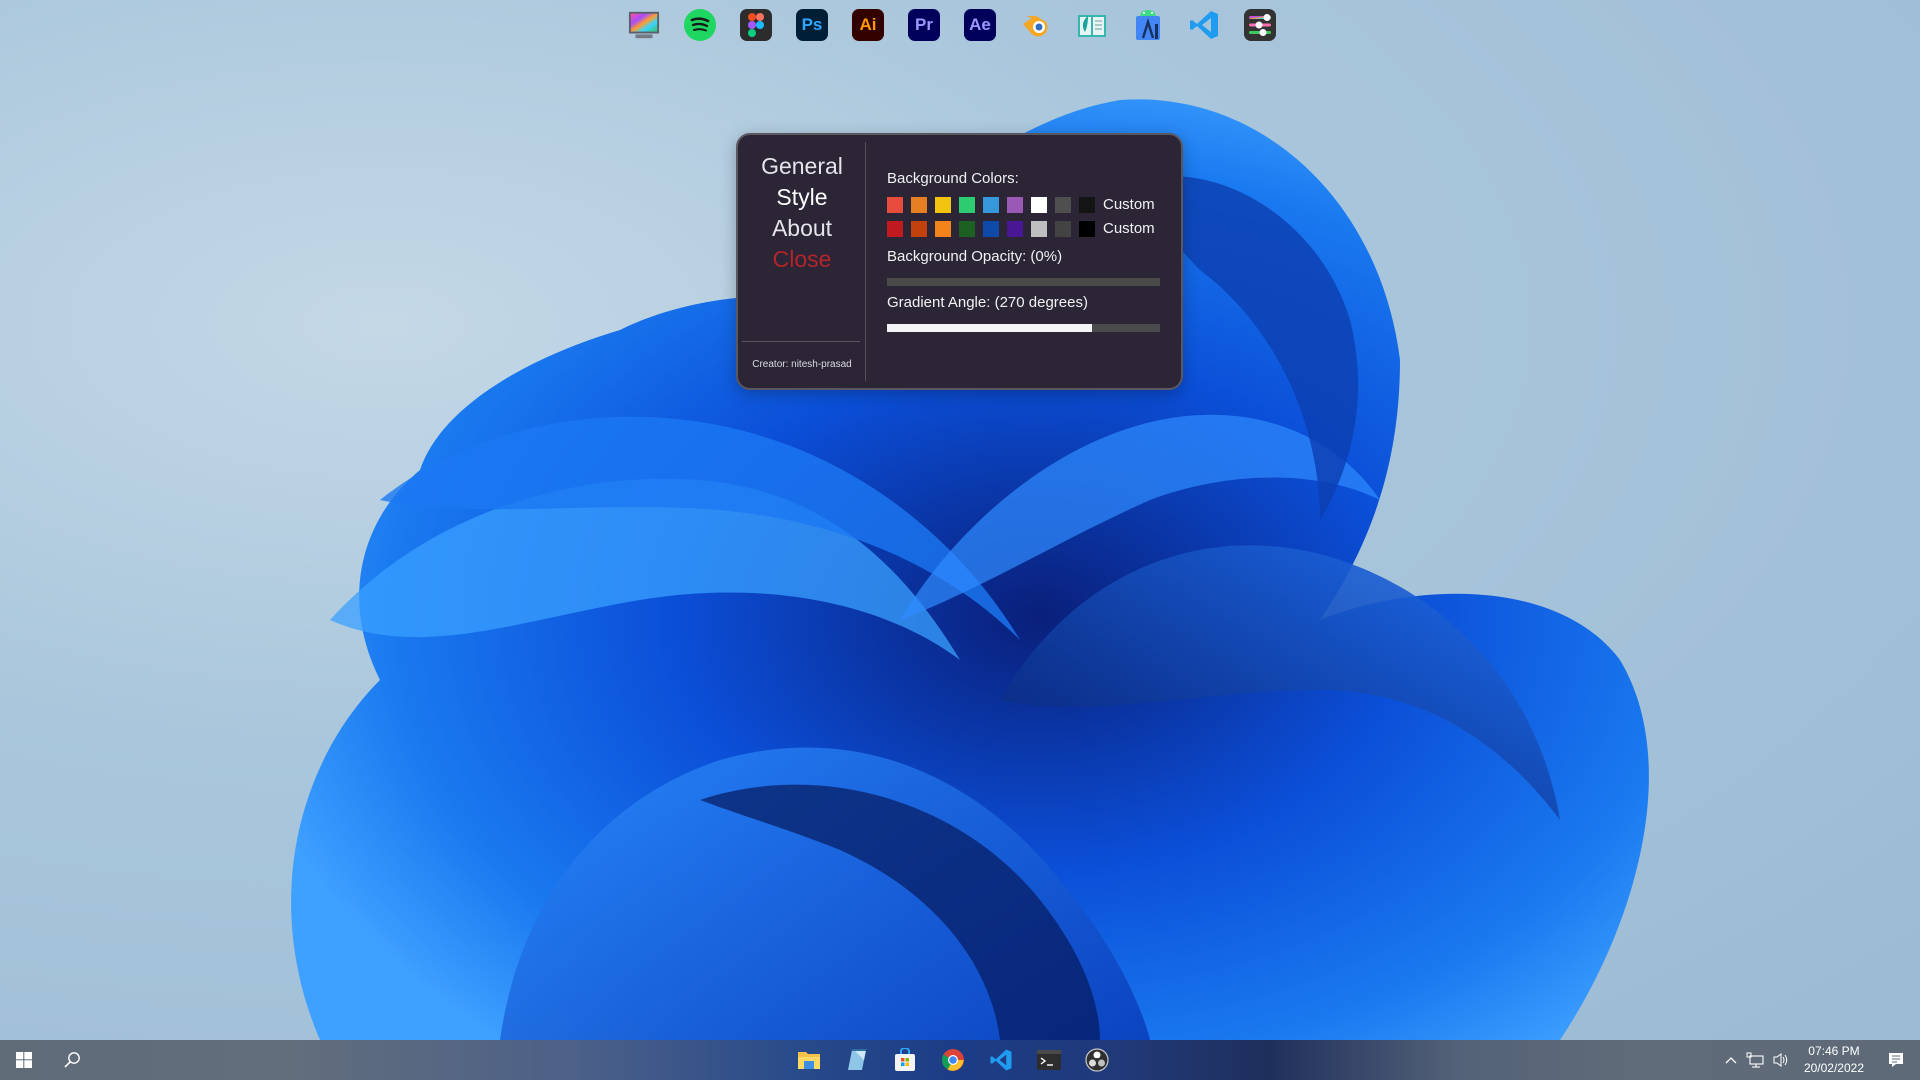 The width and height of the screenshot is (1920, 1080). I want to click on chevron-up-icon, so click(1731, 1060).